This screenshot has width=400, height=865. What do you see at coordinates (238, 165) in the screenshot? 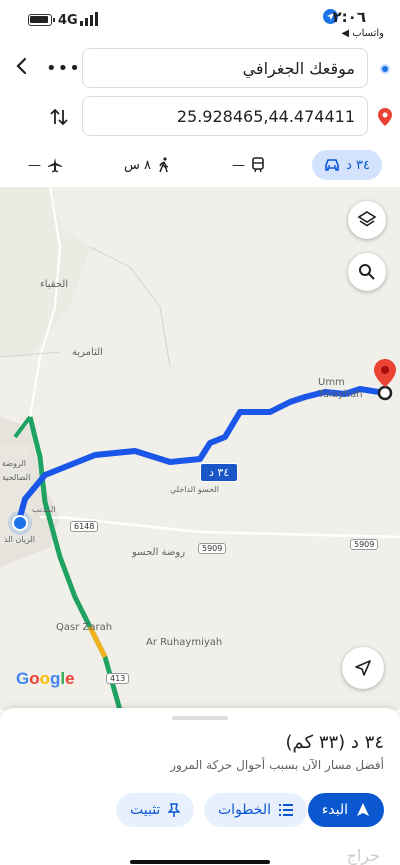
I see `mode-transit-label: —` at bounding box center [238, 165].